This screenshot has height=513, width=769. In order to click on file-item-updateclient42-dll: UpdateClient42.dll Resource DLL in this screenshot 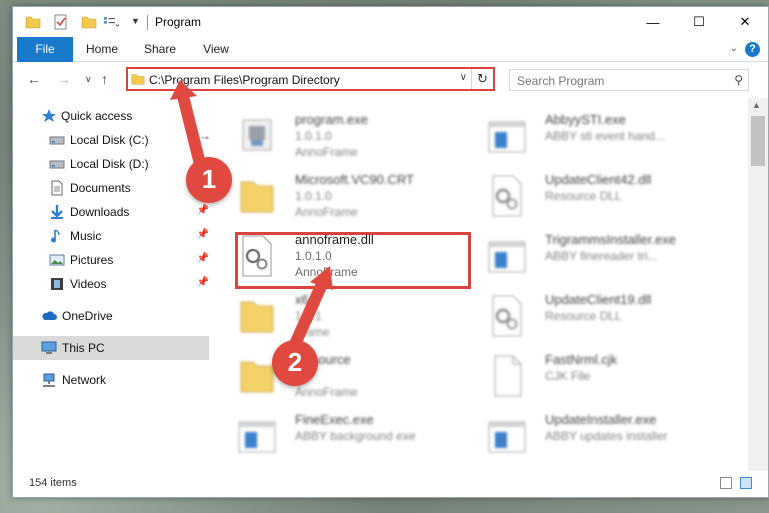, I will do `click(581, 197)`.